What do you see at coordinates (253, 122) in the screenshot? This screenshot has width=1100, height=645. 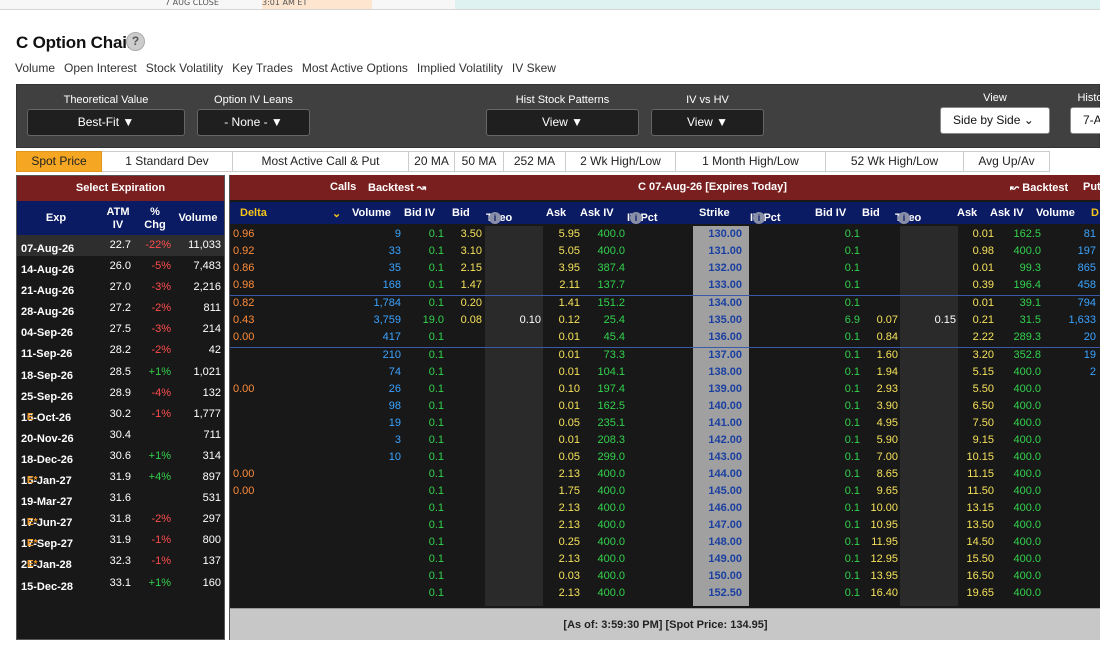 I see `control-dropdown: - None - ▼` at bounding box center [253, 122].